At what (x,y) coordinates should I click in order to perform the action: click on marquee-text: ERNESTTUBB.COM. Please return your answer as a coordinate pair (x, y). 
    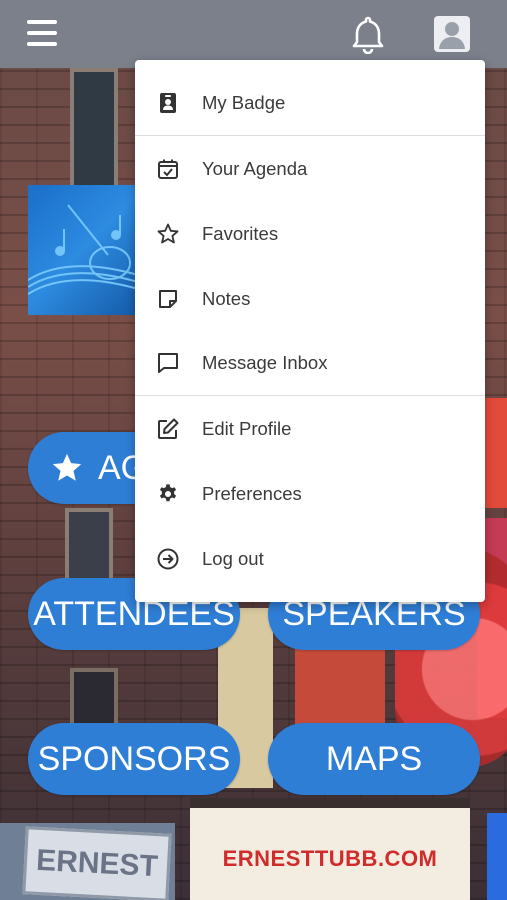
    Looking at the image, I should click on (330, 858).